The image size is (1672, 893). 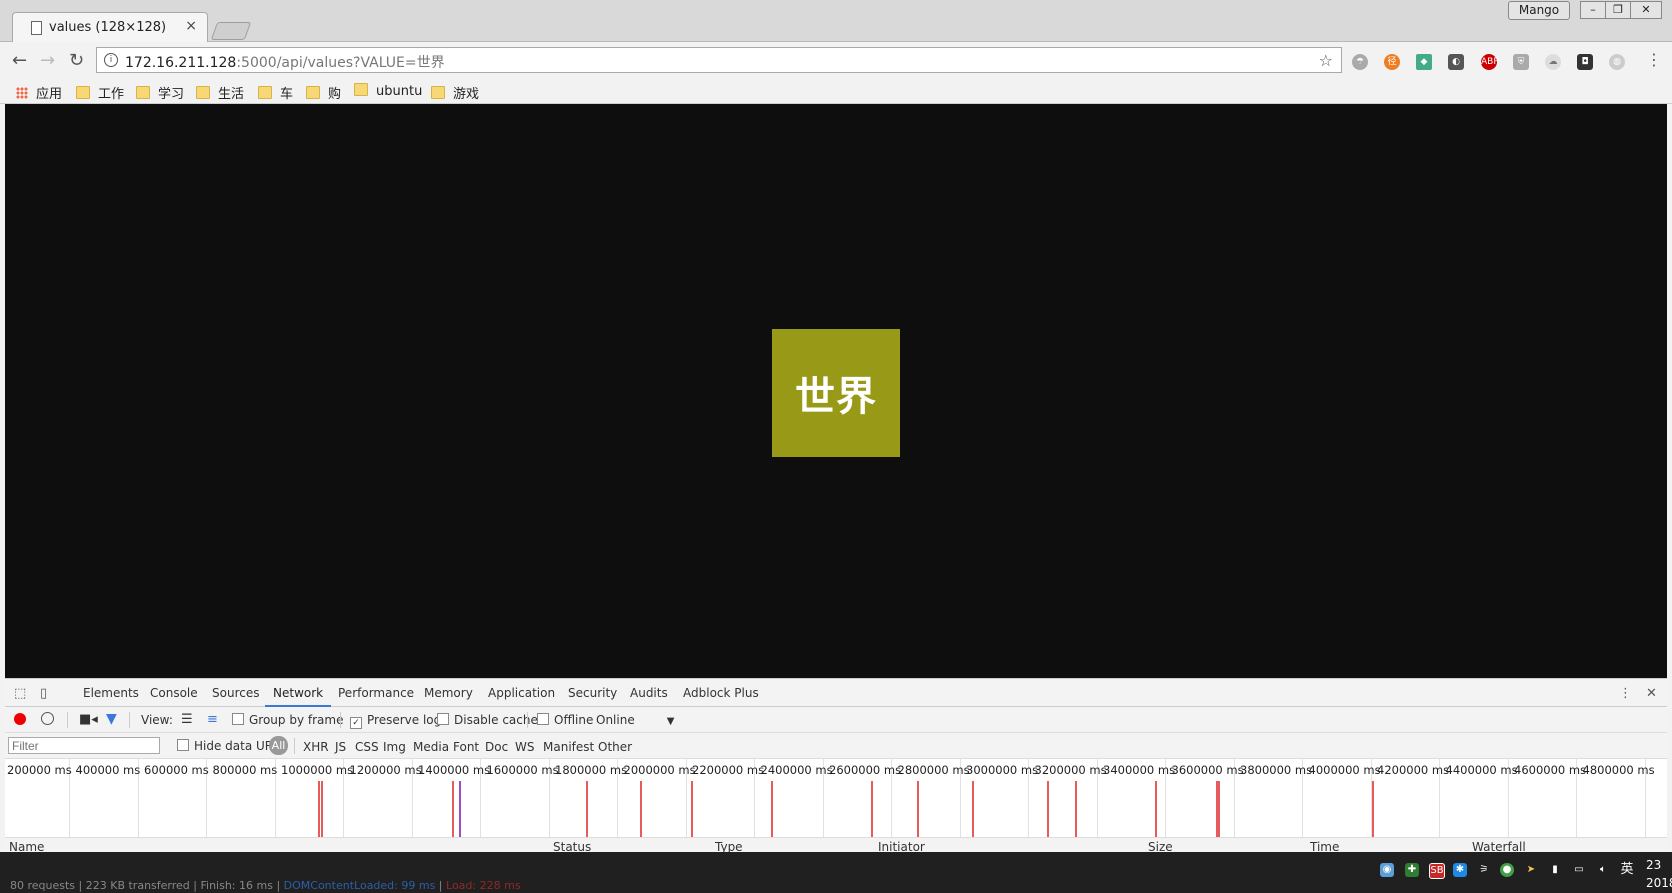 What do you see at coordinates (395, 721) in the screenshot?
I see `preserve-log-checkbox: ✓ Preserve log` at bounding box center [395, 721].